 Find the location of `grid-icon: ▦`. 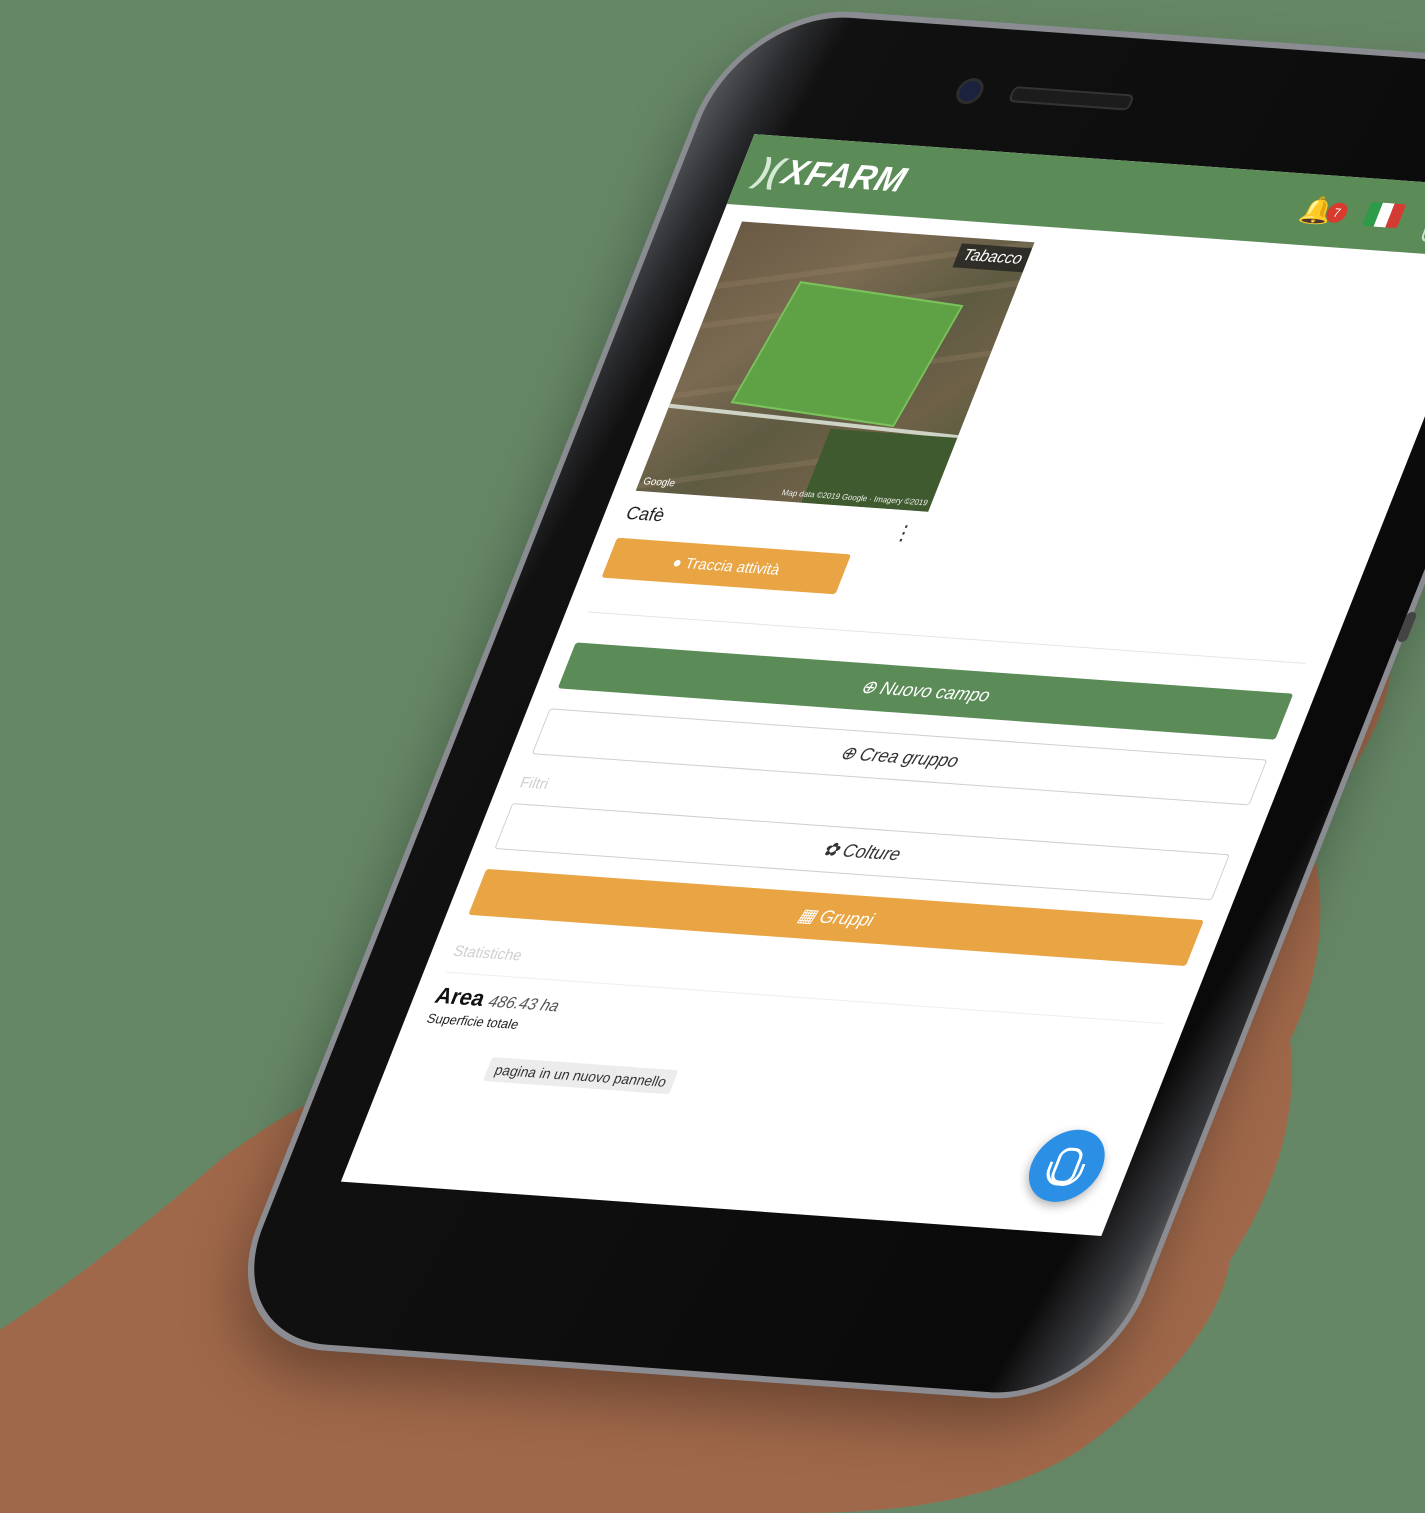

grid-icon: ▦ is located at coordinates (807, 915).